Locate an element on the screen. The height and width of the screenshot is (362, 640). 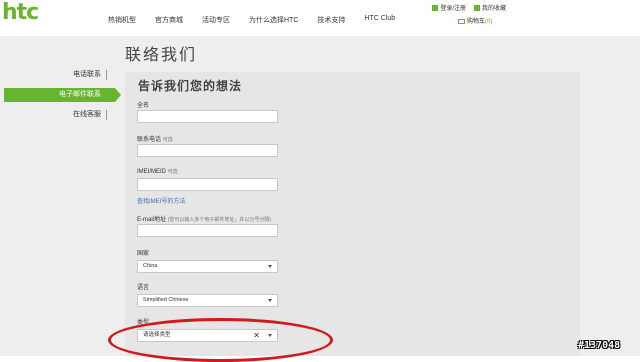
watermark: #137048 is located at coordinates (599, 345).